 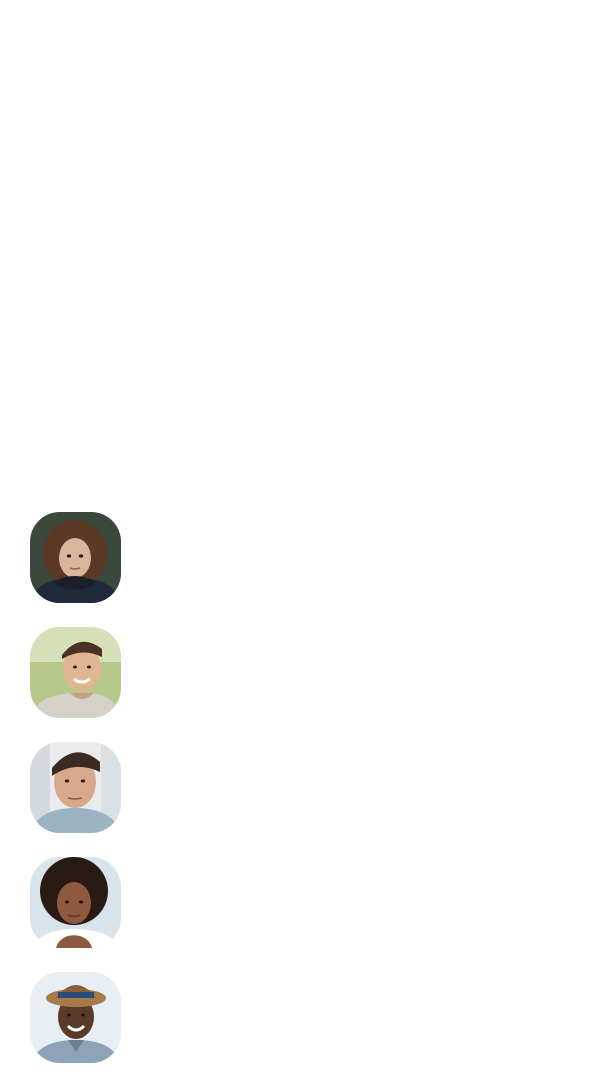 I want to click on avatar-list, so click(x=76, y=799).